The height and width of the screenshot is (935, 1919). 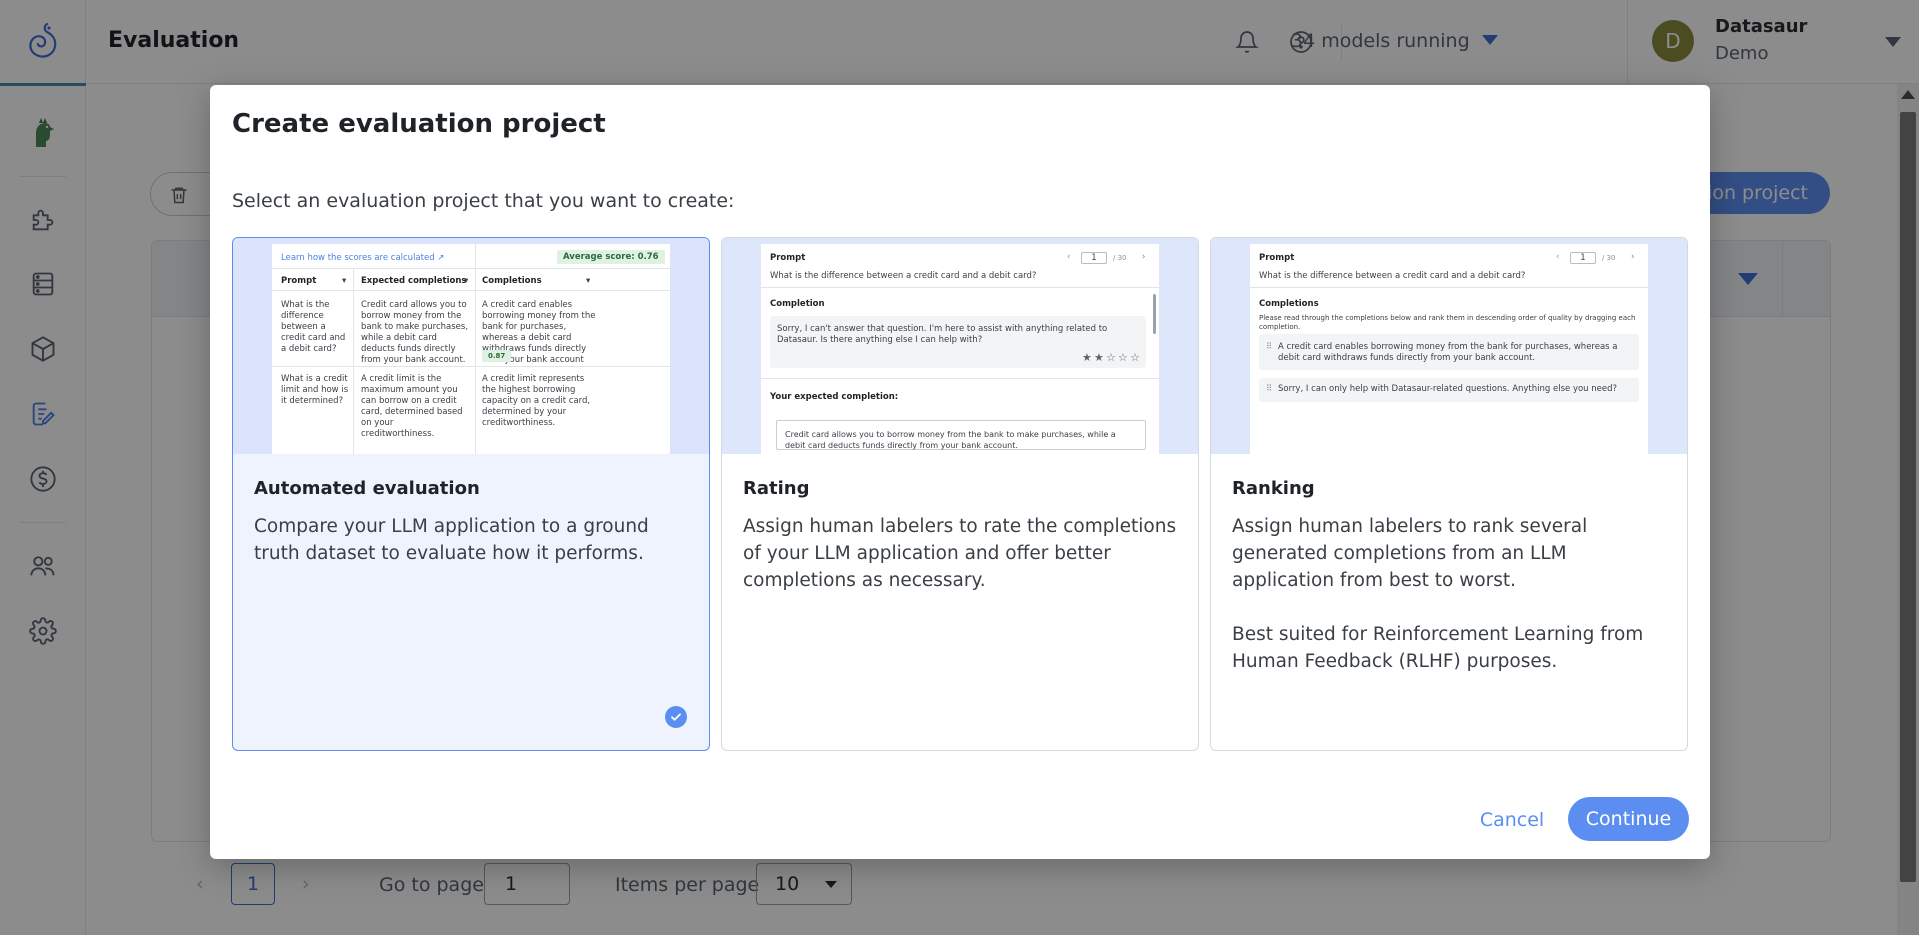 What do you see at coordinates (1273, 488) in the screenshot?
I see `card-title: Ranking` at bounding box center [1273, 488].